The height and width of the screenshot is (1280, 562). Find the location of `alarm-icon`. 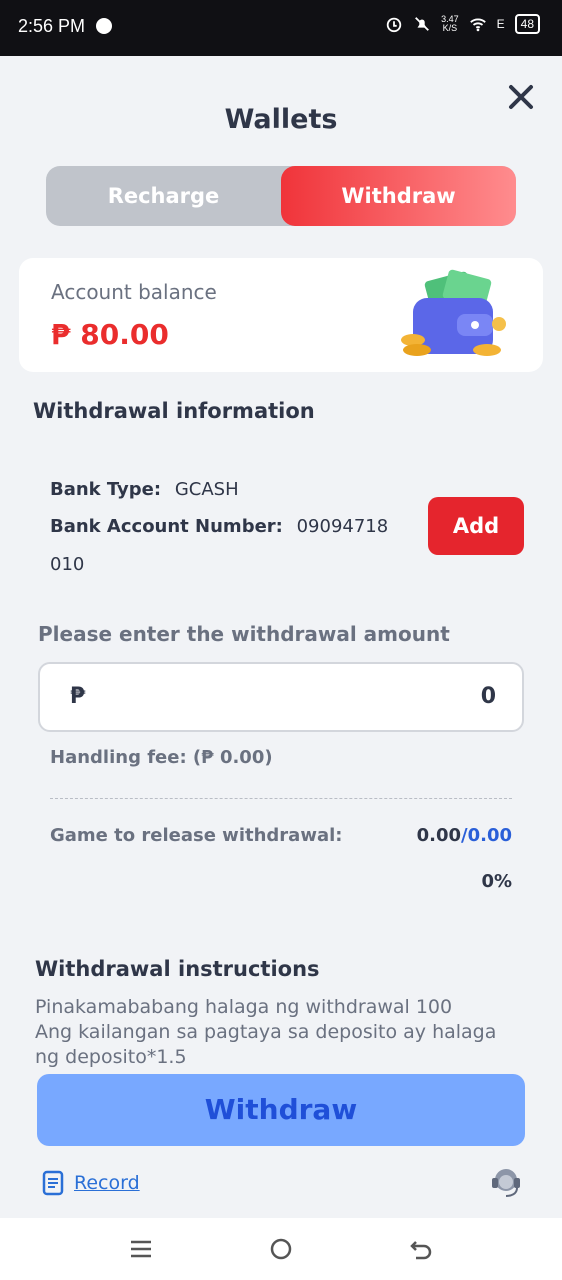

alarm-icon is located at coordinates (394, 25).